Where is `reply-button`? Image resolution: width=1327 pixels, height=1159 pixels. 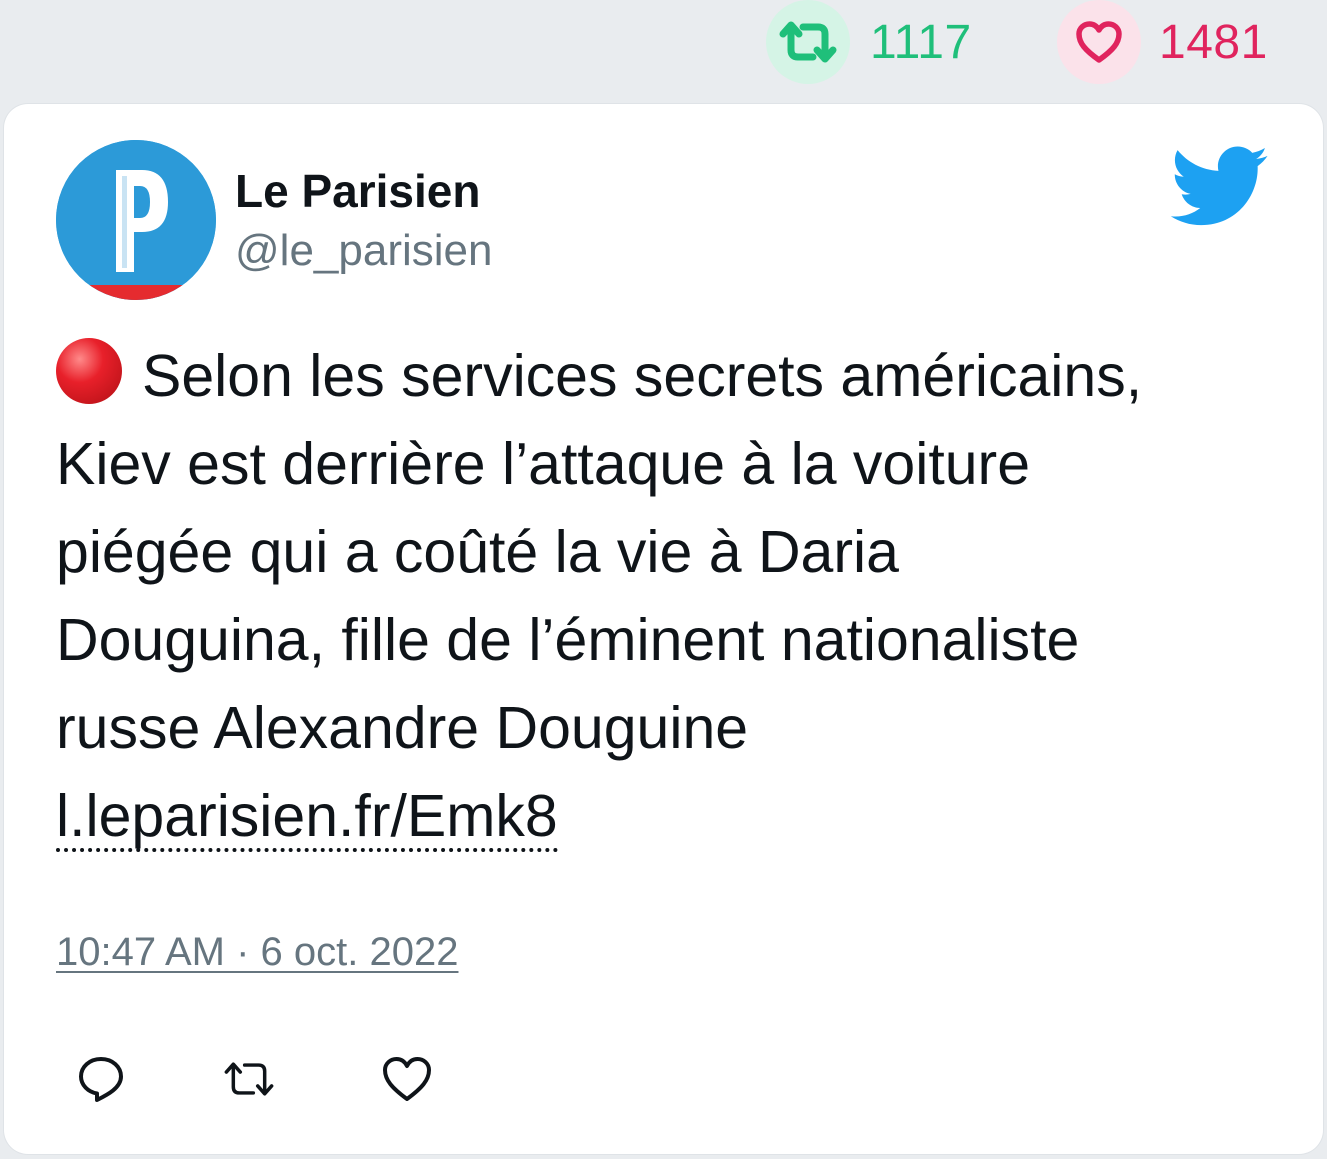
reply-button is located at coordinates (101, 1079).